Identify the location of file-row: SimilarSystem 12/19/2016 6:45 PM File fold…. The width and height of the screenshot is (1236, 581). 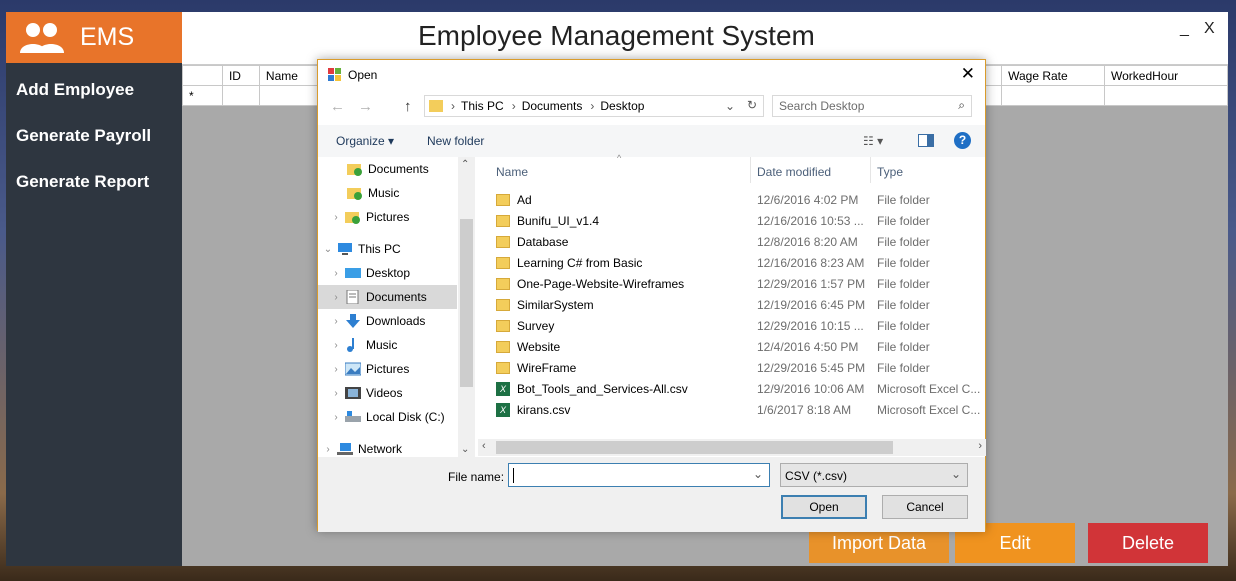
(739, 305).